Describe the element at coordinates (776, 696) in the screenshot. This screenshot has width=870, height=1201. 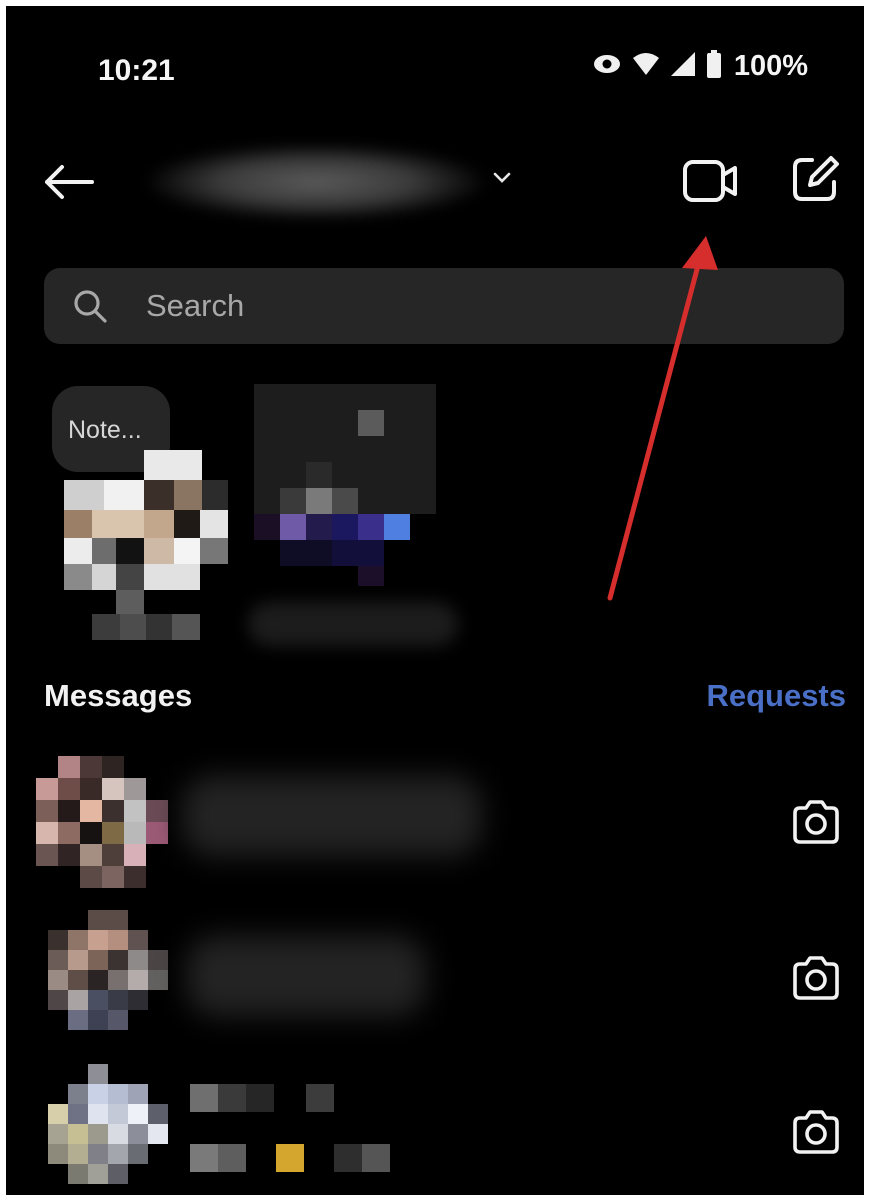
I see `requests-link: Requests` at that location.